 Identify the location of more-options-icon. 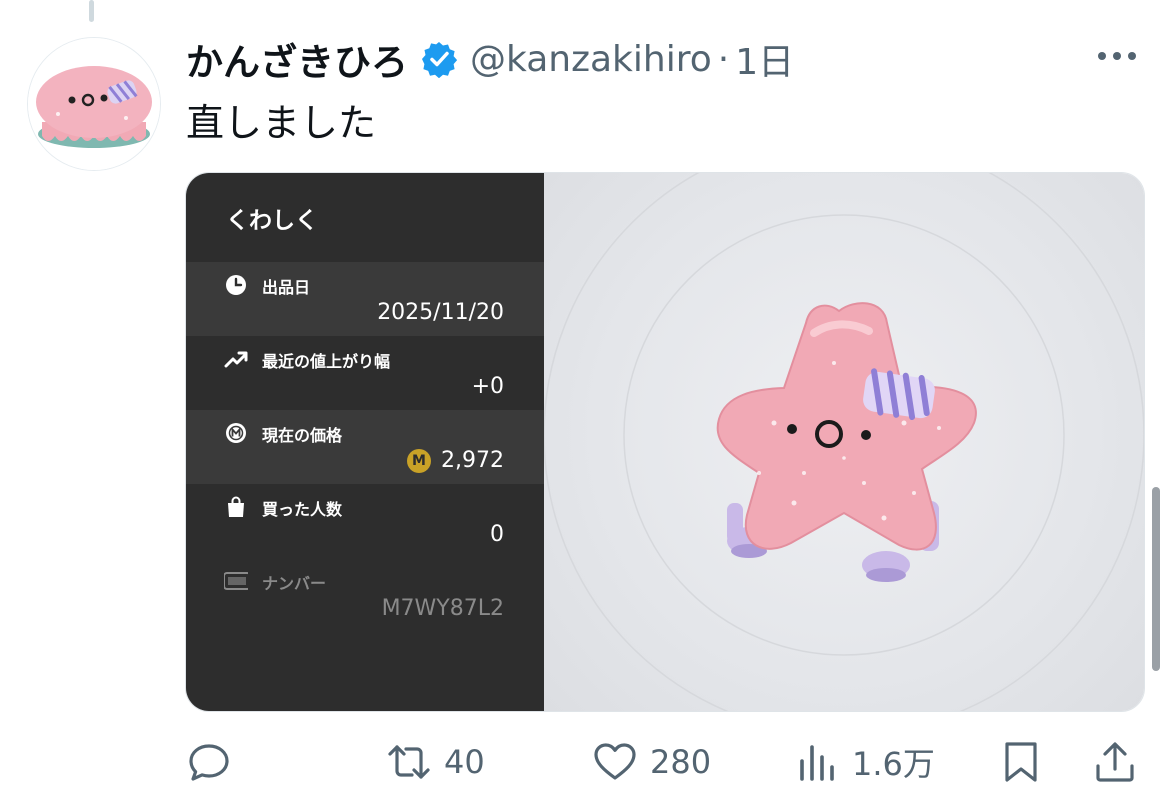
(1117, 56).